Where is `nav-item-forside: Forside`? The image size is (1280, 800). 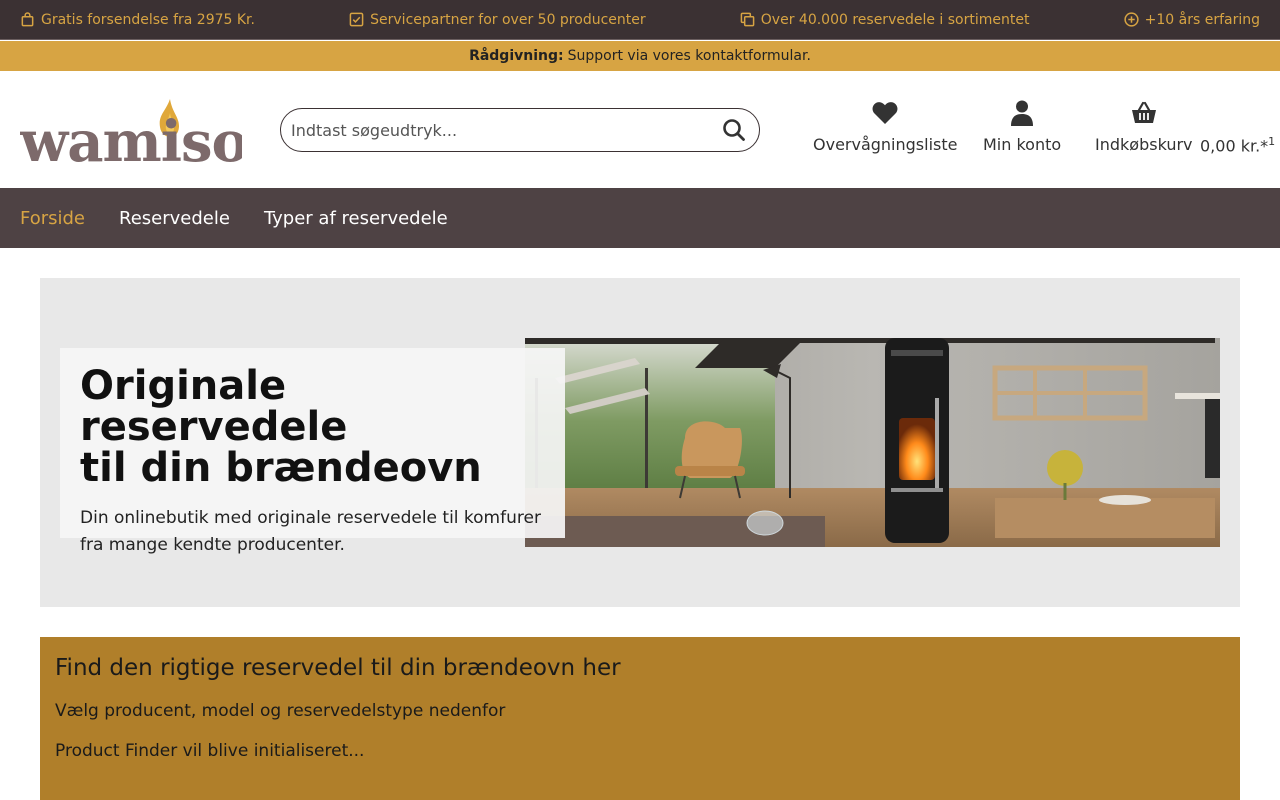 nav-item-forside: Forside is located at coordinates (52, 218).